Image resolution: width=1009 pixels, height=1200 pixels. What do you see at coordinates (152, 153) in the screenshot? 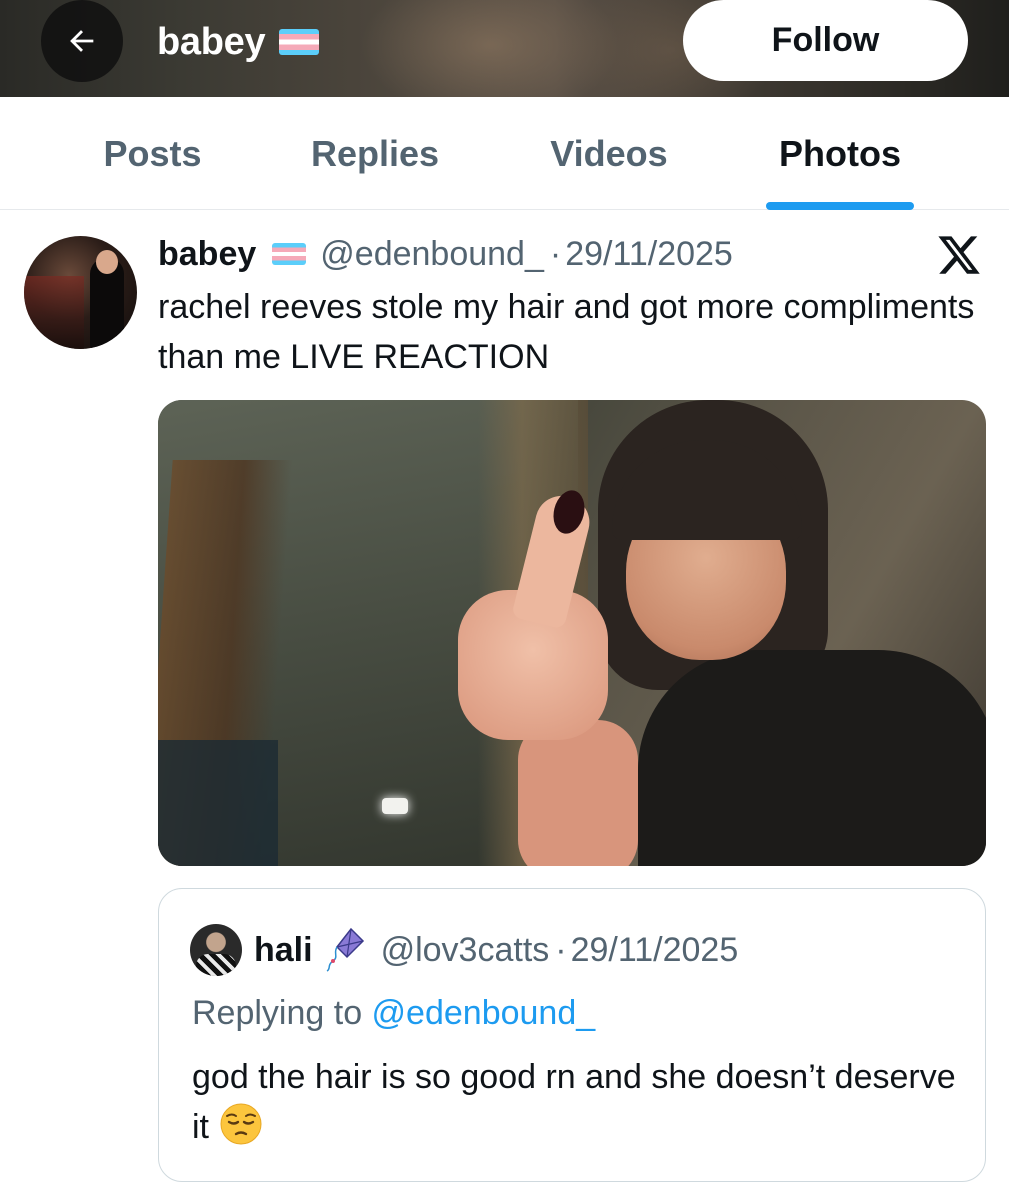
I see `tab-posts: Posts` at bounding box center [152, 153].